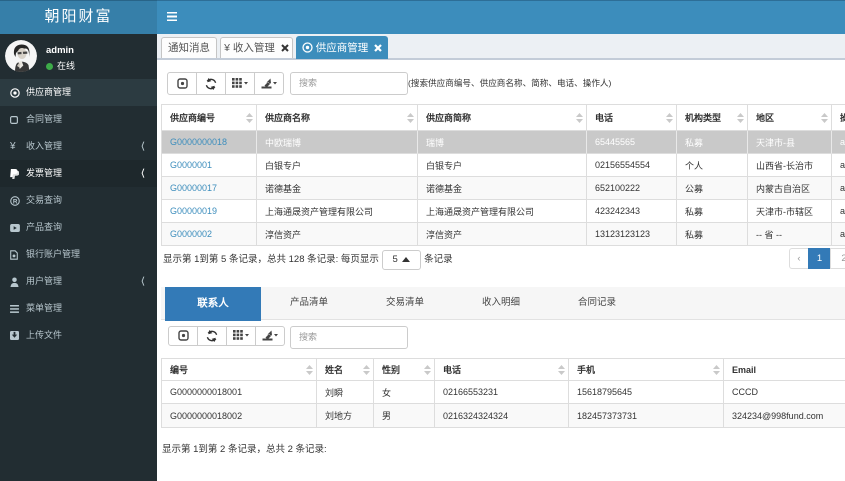 The width and height of the screenshot is (845, 481). I want to click on svg-text: R, so click(15, 201).